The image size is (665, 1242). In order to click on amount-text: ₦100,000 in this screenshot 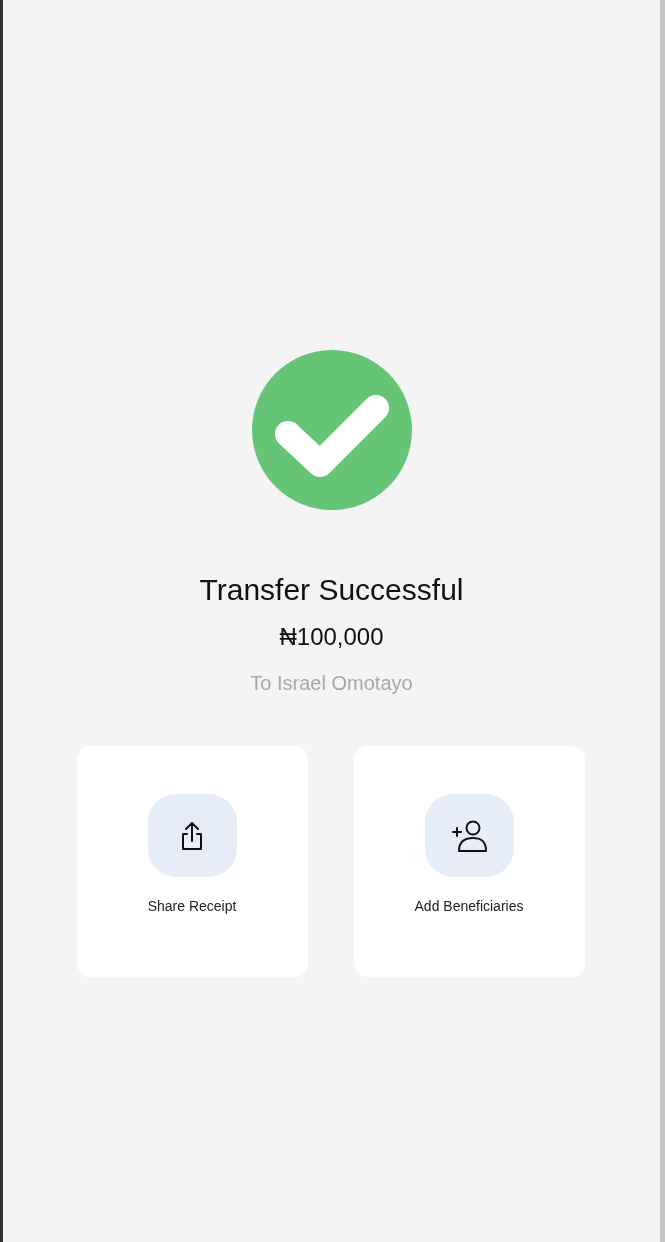, I will do `click(331, 637)`.